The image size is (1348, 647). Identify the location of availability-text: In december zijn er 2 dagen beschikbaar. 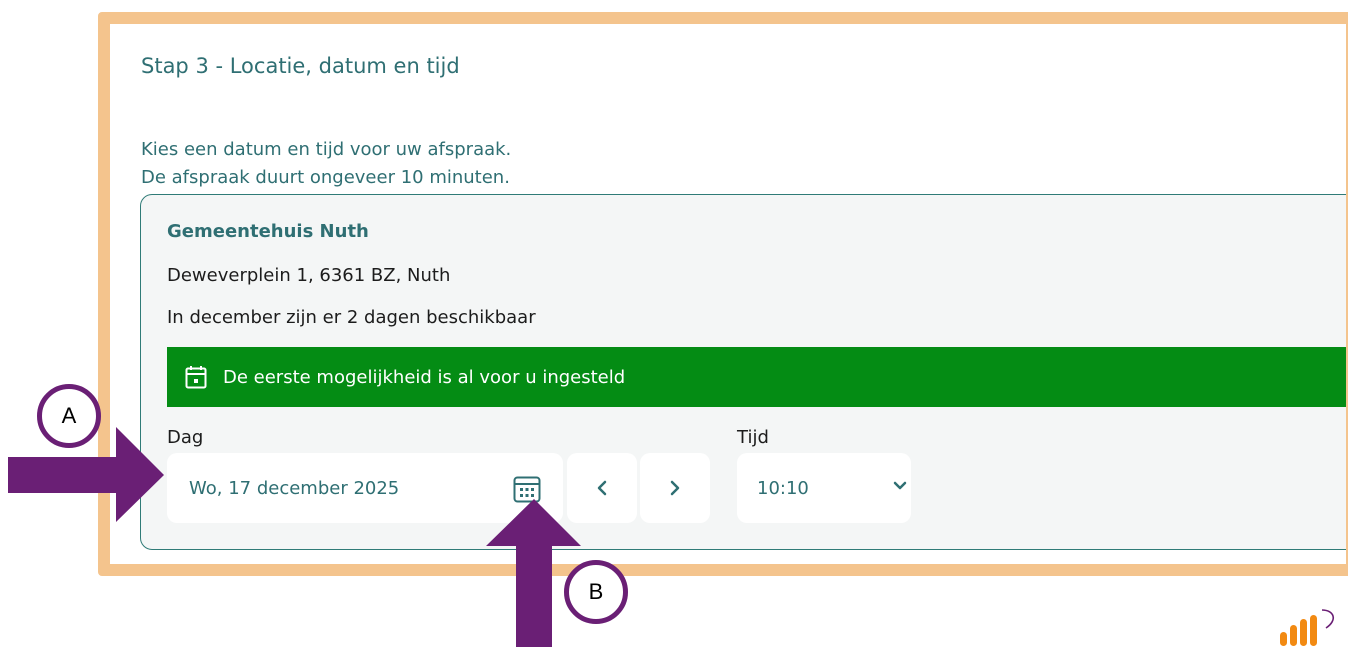
(351, 317).